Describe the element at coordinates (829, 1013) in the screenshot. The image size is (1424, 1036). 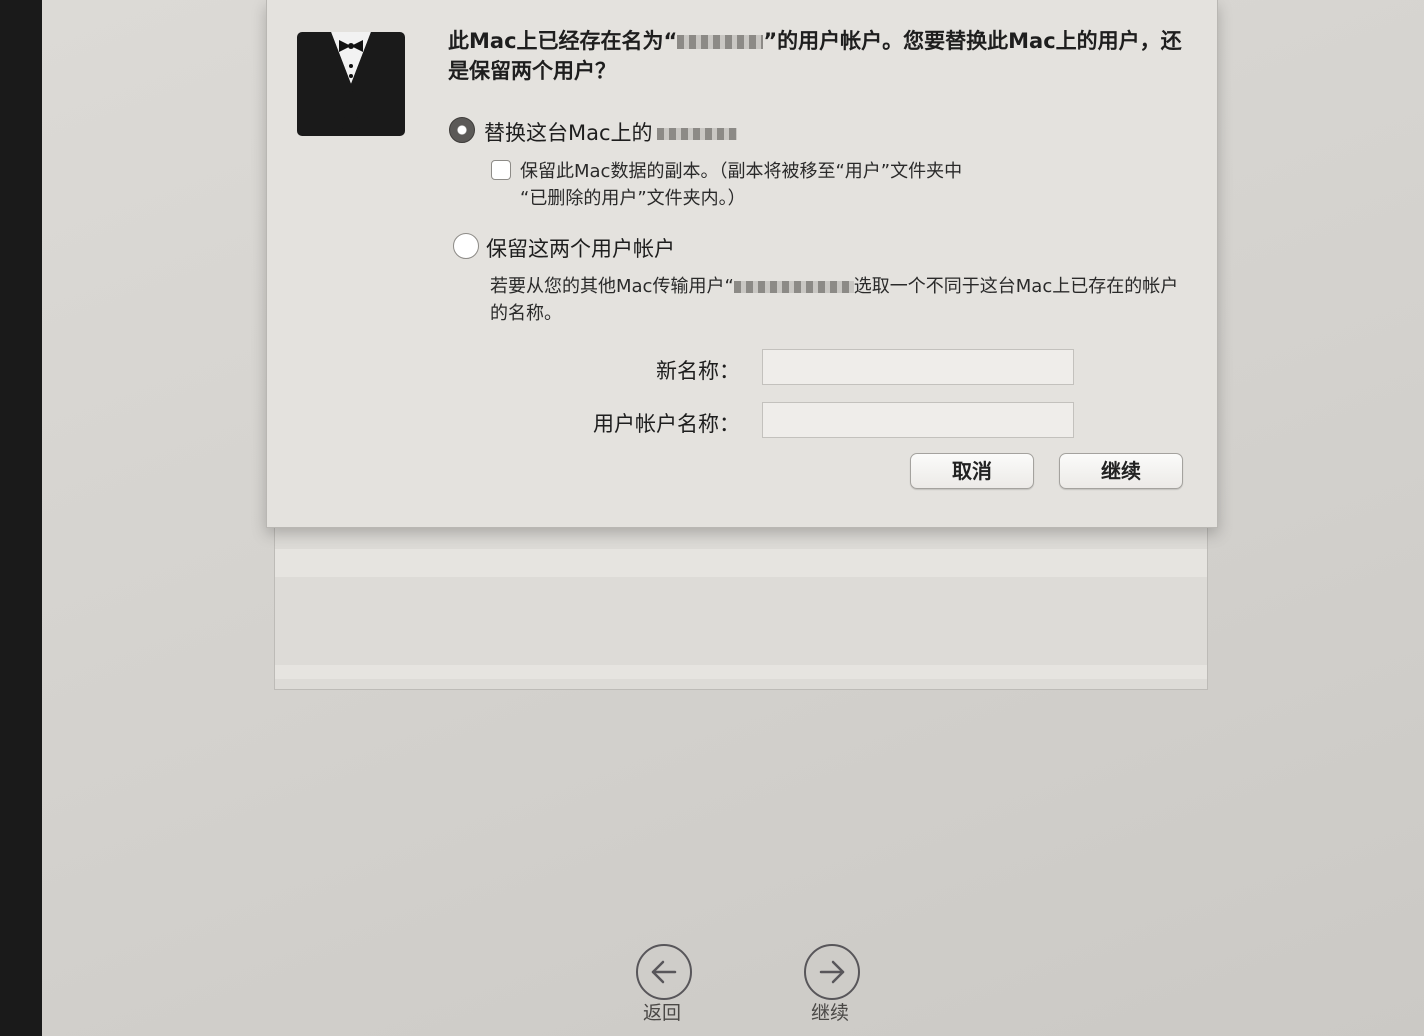
I see `forward-label: 继续` at that location.